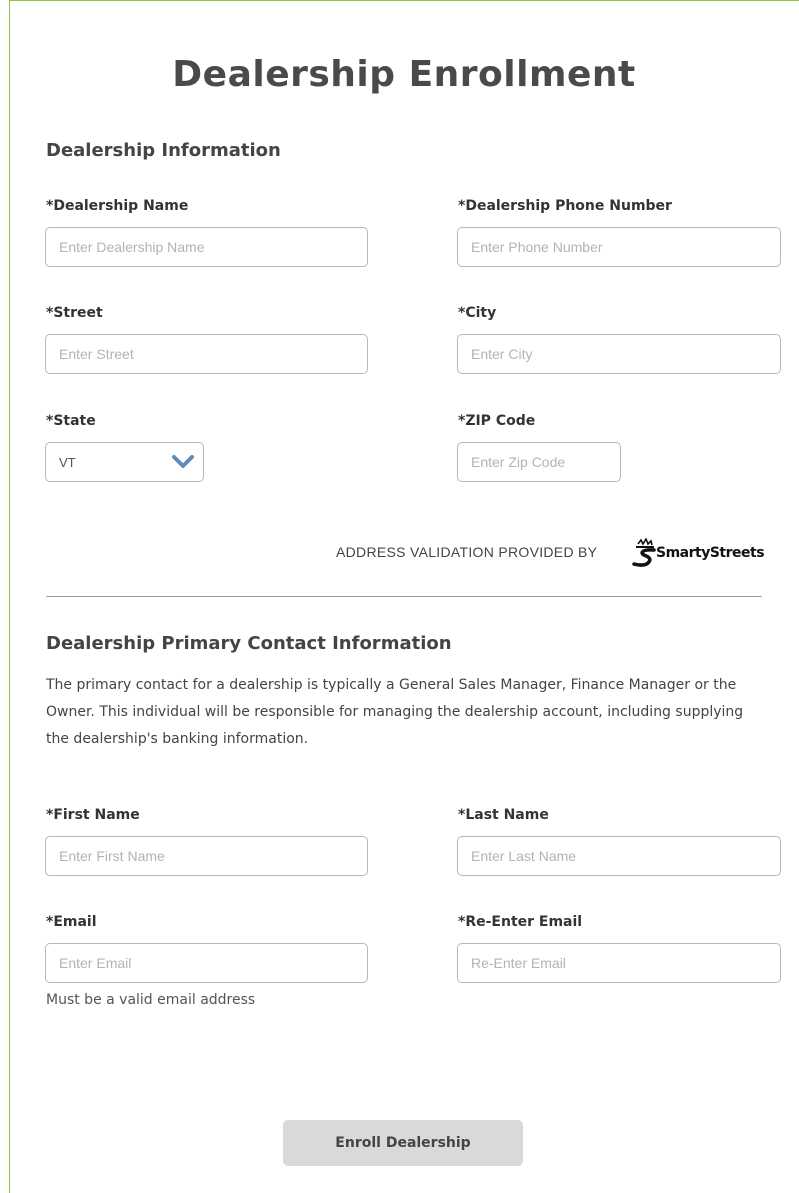 Image resolution: width=799 pixels, height=1193 pixels. I want to click on enroll-dealership-button: Enroll Dealership, so click(403, 1143).